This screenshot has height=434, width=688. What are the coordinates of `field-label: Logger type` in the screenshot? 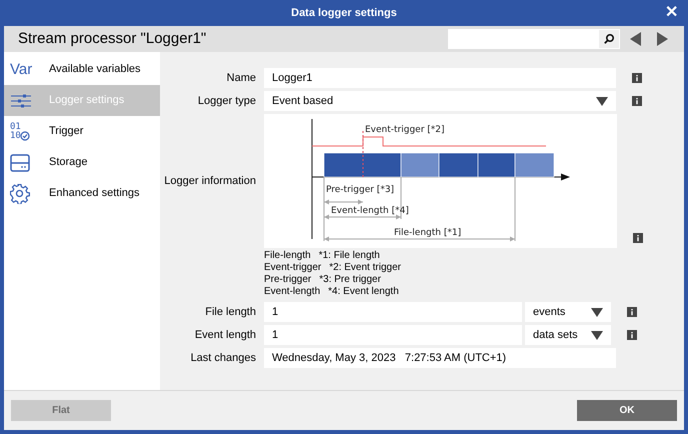 It's located at (227, 101).